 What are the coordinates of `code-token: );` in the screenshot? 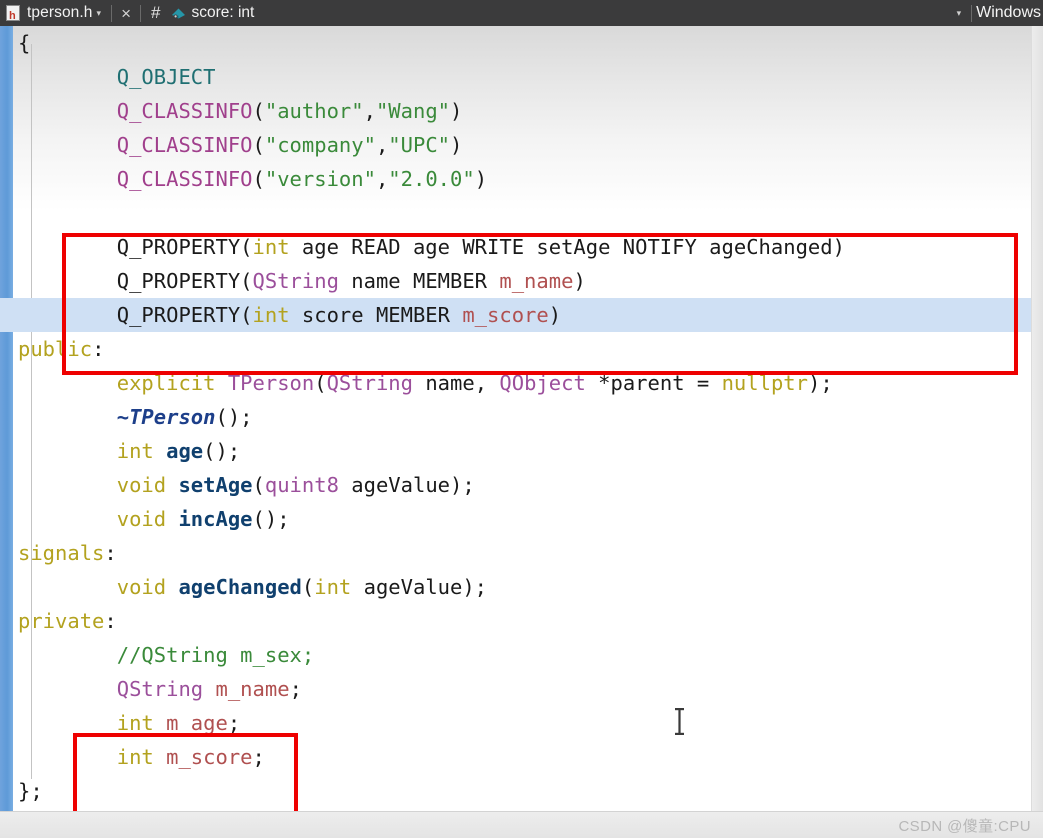 It's located at (820, 383).